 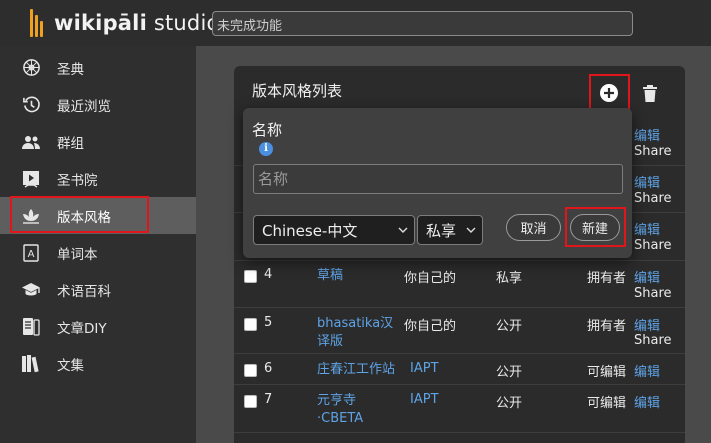 What do you see at coordinates (31, 68) in the screenshot?
I see `dharma-wheel-icon` at bounding box center [31, 68].